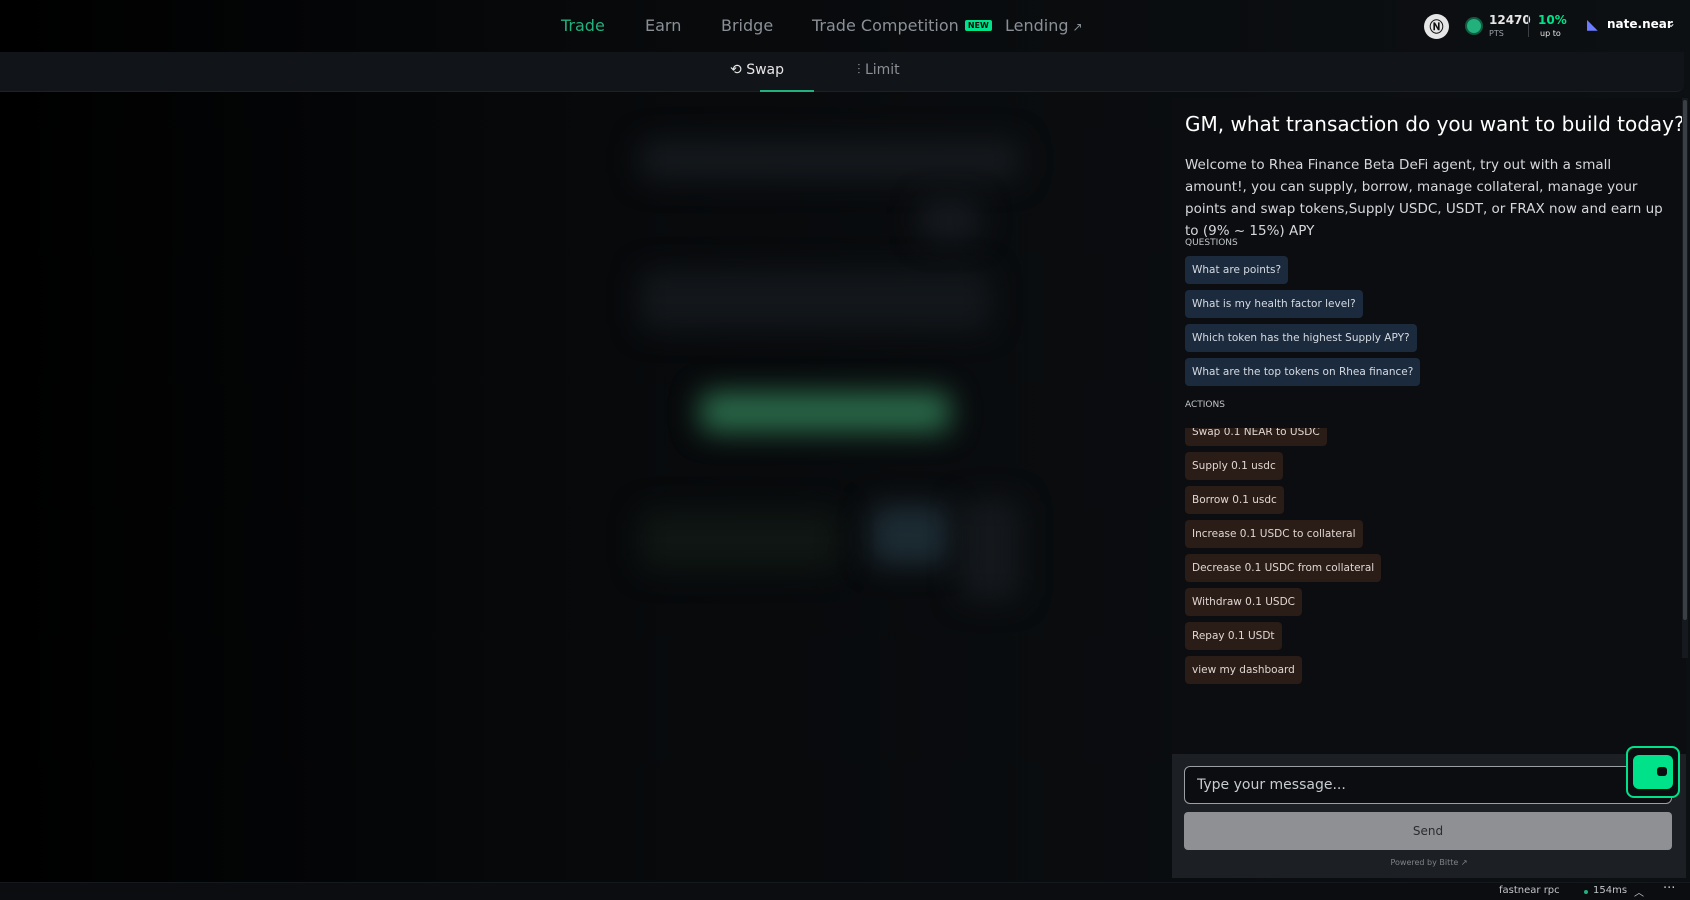 The height and width of the screenshot is (900, 1690). What do you see at coordinates (787, 91) in the screenshot?
I see `active-tab-indicator` at bounding box center [787, 91].